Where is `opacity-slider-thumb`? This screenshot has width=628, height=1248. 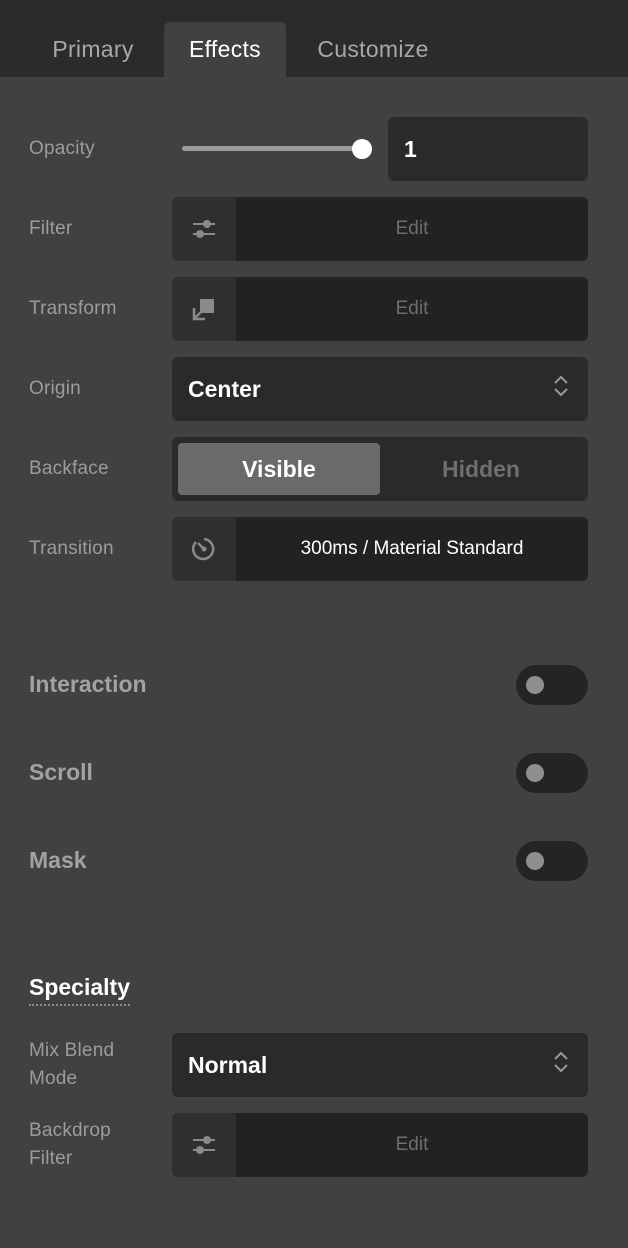 opacity-slider-thumb is located at coordinates (362, 149).